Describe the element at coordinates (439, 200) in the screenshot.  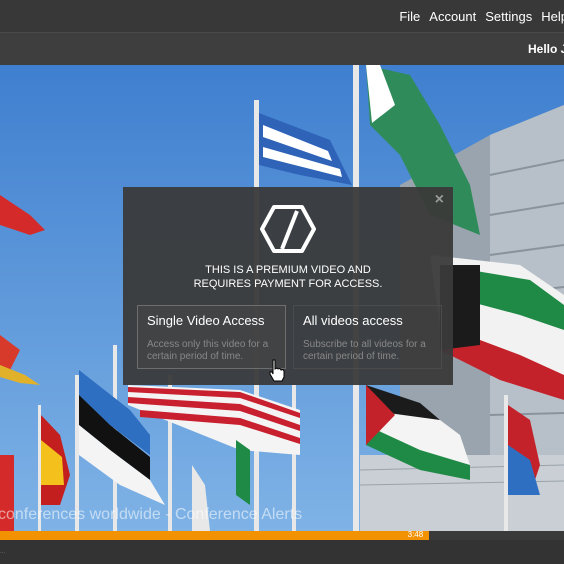
I see `close-button: ×` at that location.